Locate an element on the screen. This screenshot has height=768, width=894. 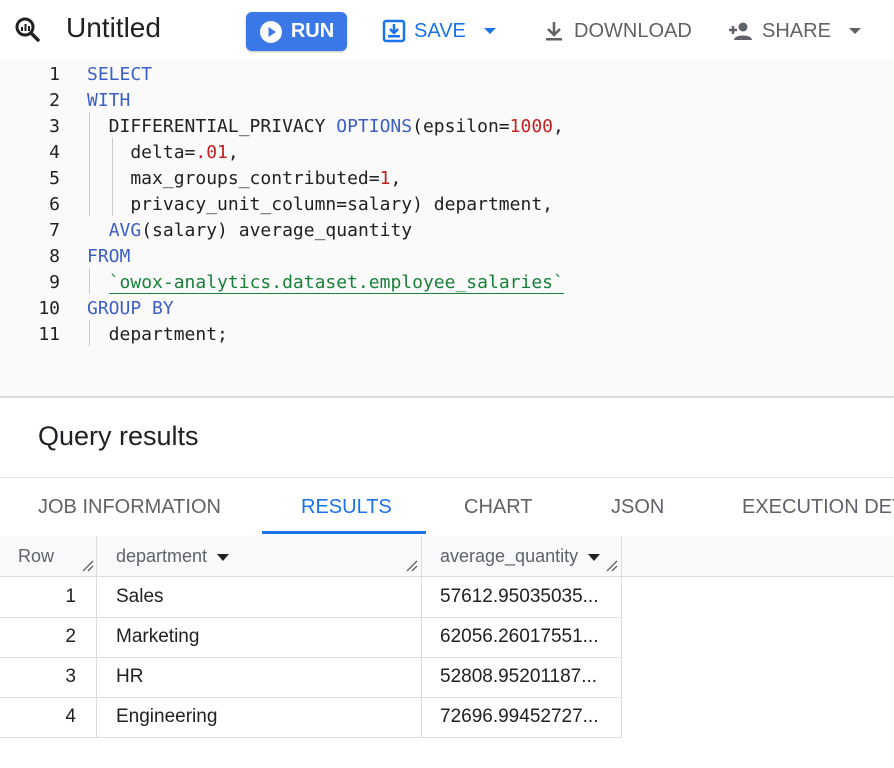
row-number: 1 is located at coordinates (70, 596).